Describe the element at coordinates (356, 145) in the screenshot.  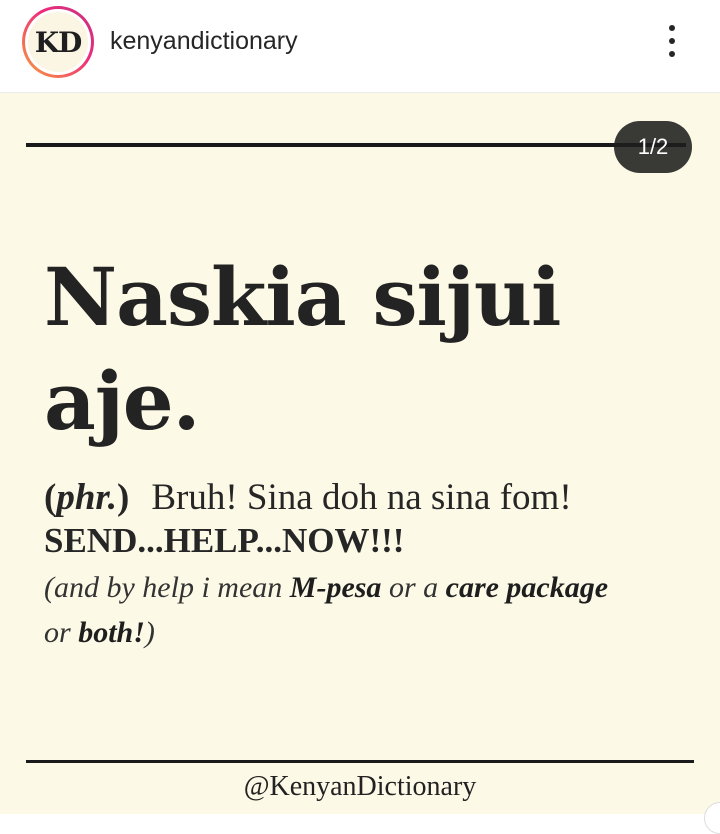
I see `top-divider` at that location.